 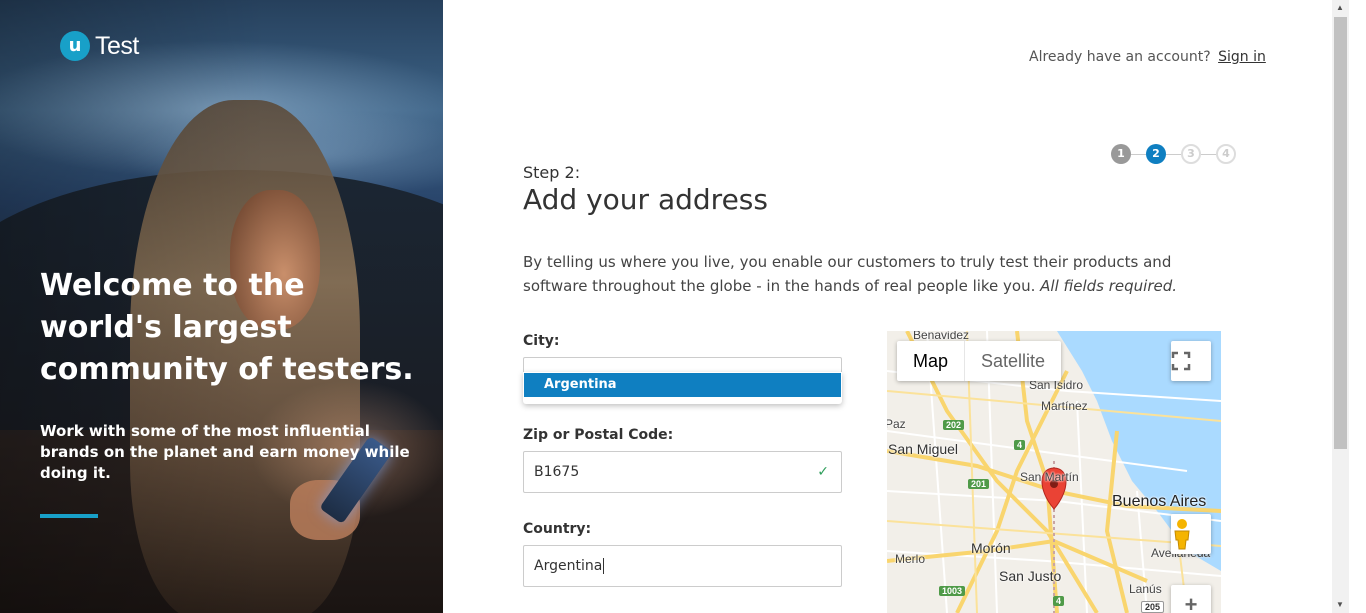 What do you see at coordinates (682, 472) in the screenshot?
I see `zip-input: B1675 ✓` at bounding box center [682, 472].